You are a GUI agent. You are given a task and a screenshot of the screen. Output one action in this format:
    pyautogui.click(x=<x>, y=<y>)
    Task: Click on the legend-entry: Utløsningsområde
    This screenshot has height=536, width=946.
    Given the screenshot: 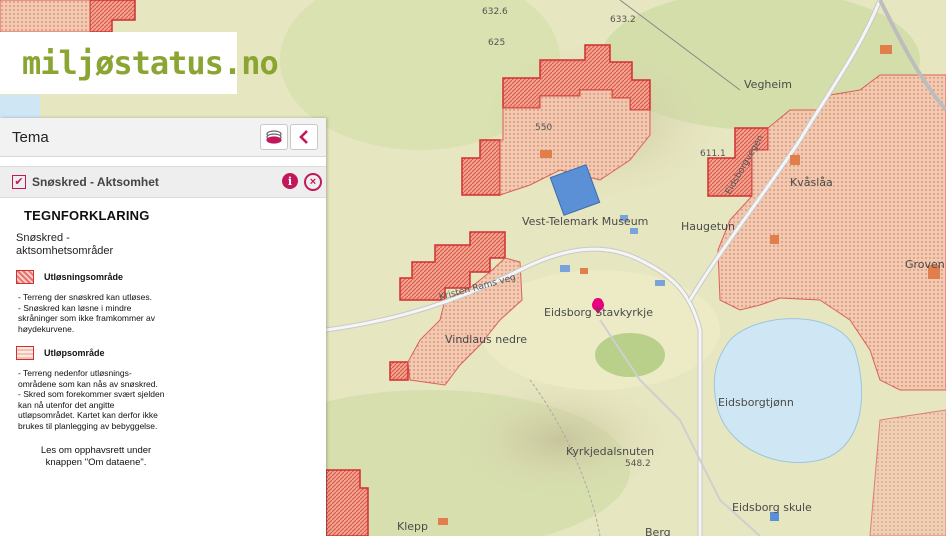 What is the action you would take?
    pyautogui.click(x=171, y=277)
    